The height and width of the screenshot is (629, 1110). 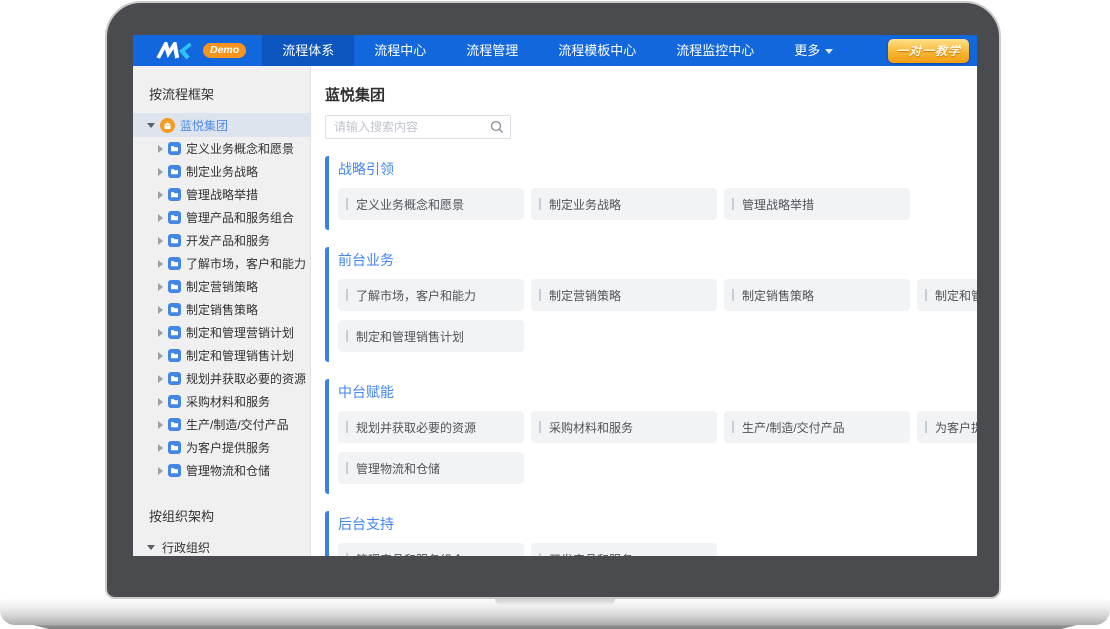 What do you see at coordinates (624, 204) in the screenshot?
I see `process-card: 制定业务战略` at bounding box center [624, 204].